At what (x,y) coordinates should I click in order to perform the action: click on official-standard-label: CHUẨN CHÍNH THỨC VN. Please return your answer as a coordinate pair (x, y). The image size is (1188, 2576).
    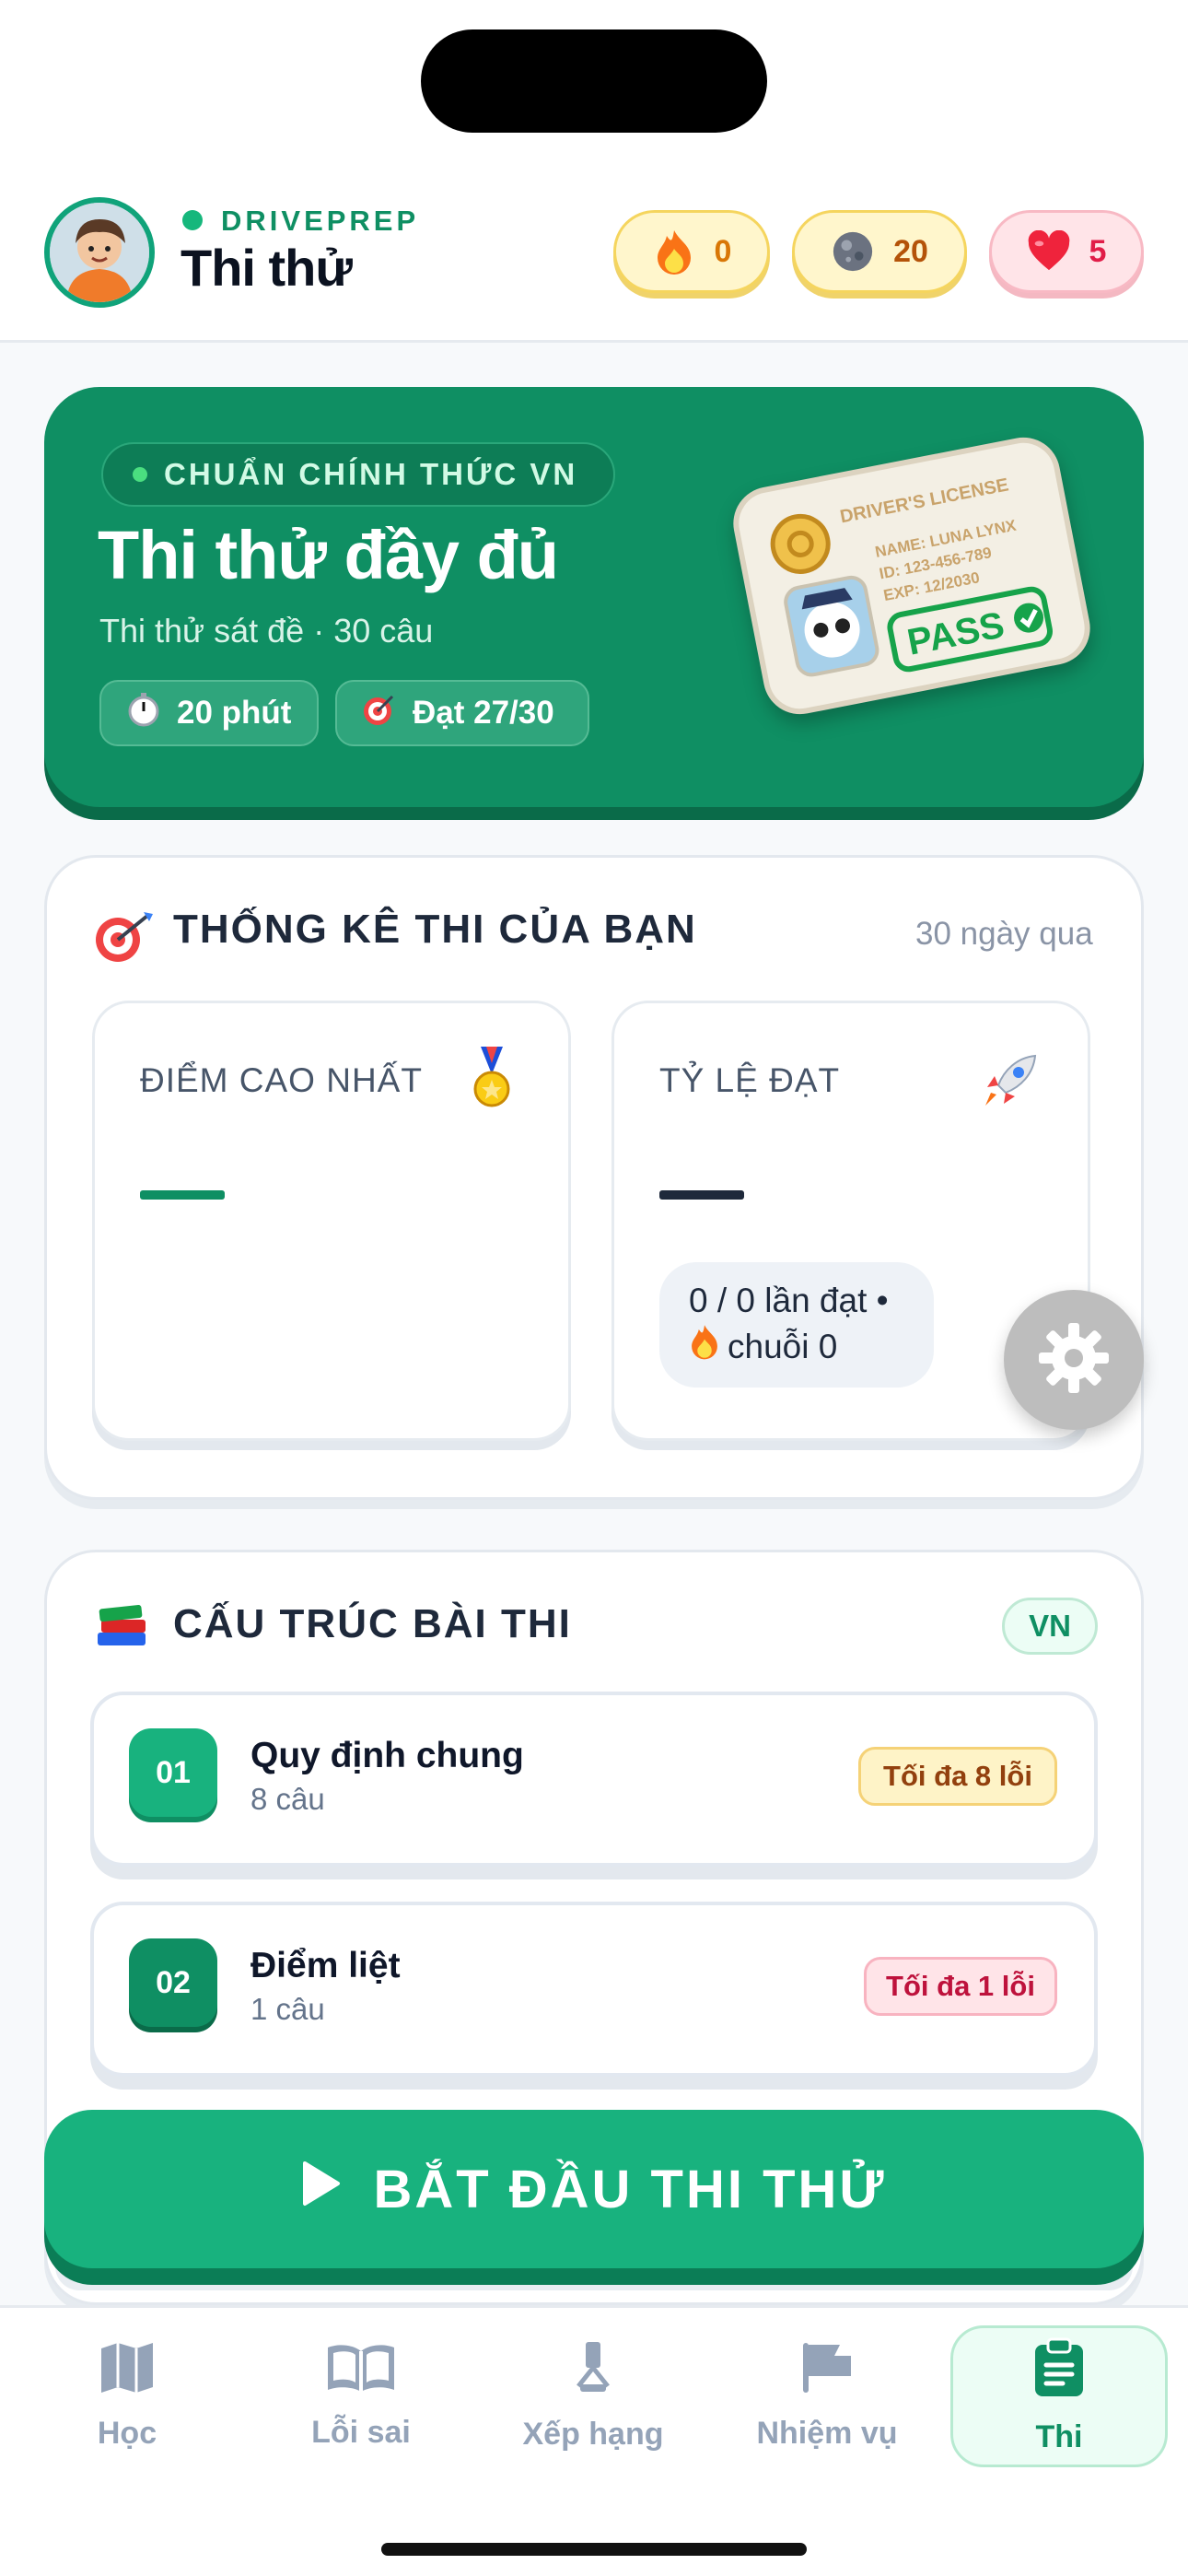
    Looking at the image, I should click on (371, 474).